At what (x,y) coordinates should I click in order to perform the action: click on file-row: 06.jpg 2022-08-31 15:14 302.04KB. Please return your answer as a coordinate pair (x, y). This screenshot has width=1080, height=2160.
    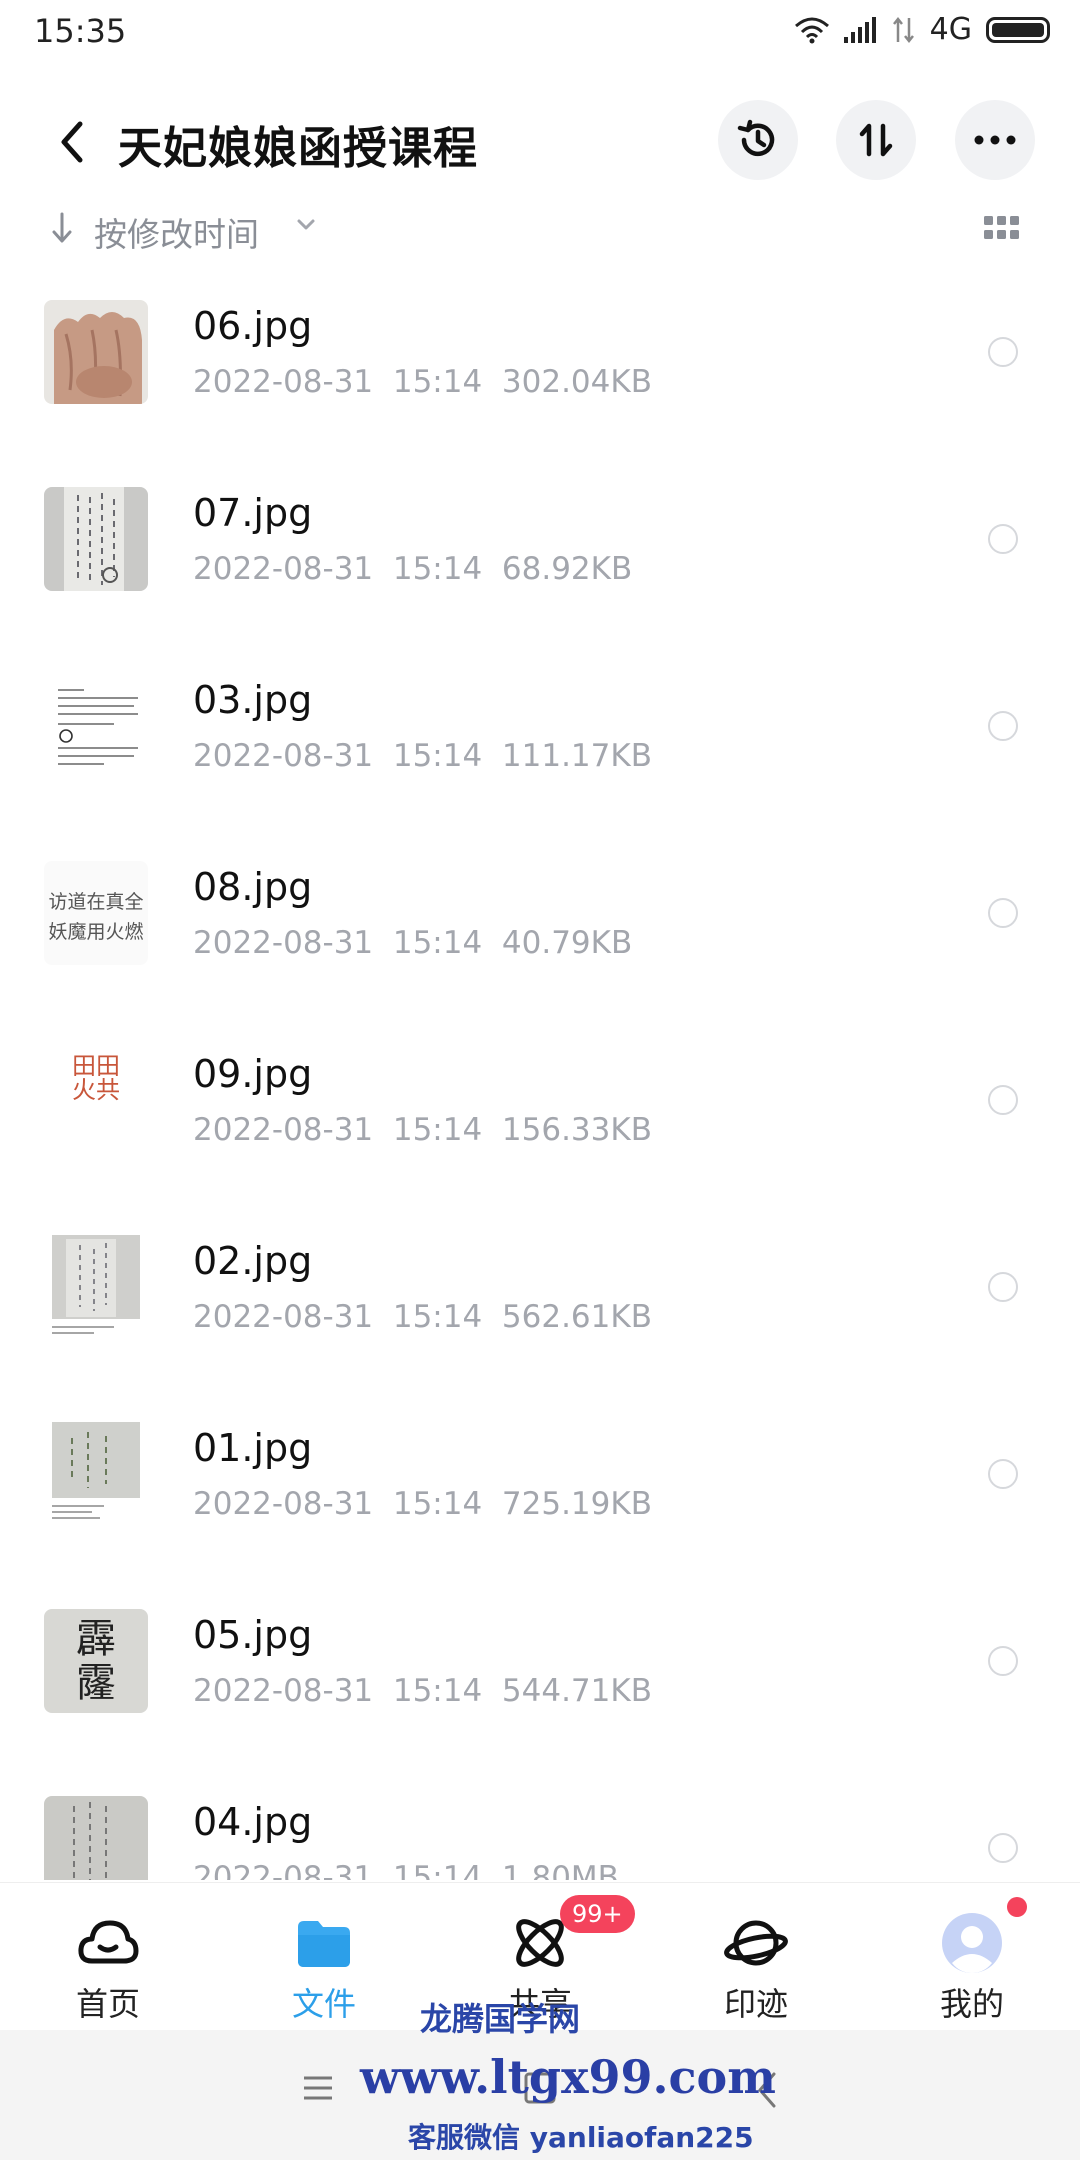
    Looking at the image, I should click on (540, 373).